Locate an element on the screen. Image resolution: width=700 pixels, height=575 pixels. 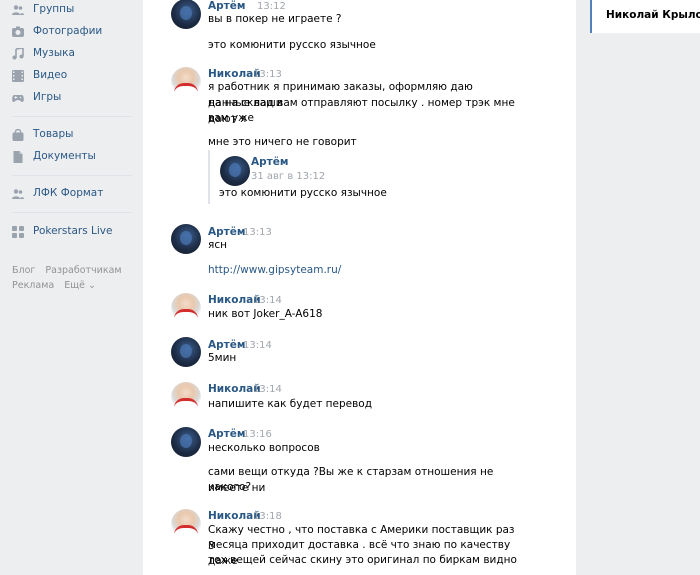
sidebar-item-music: Музыка is located at coordinates (65, 54).